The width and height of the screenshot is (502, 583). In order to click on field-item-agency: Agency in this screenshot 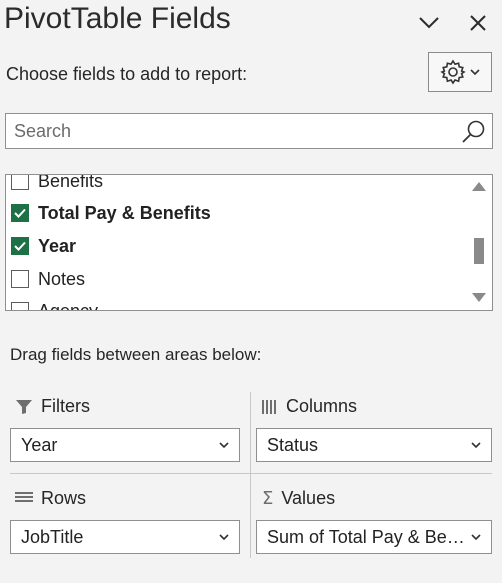, I will do `click(55, 305)`.